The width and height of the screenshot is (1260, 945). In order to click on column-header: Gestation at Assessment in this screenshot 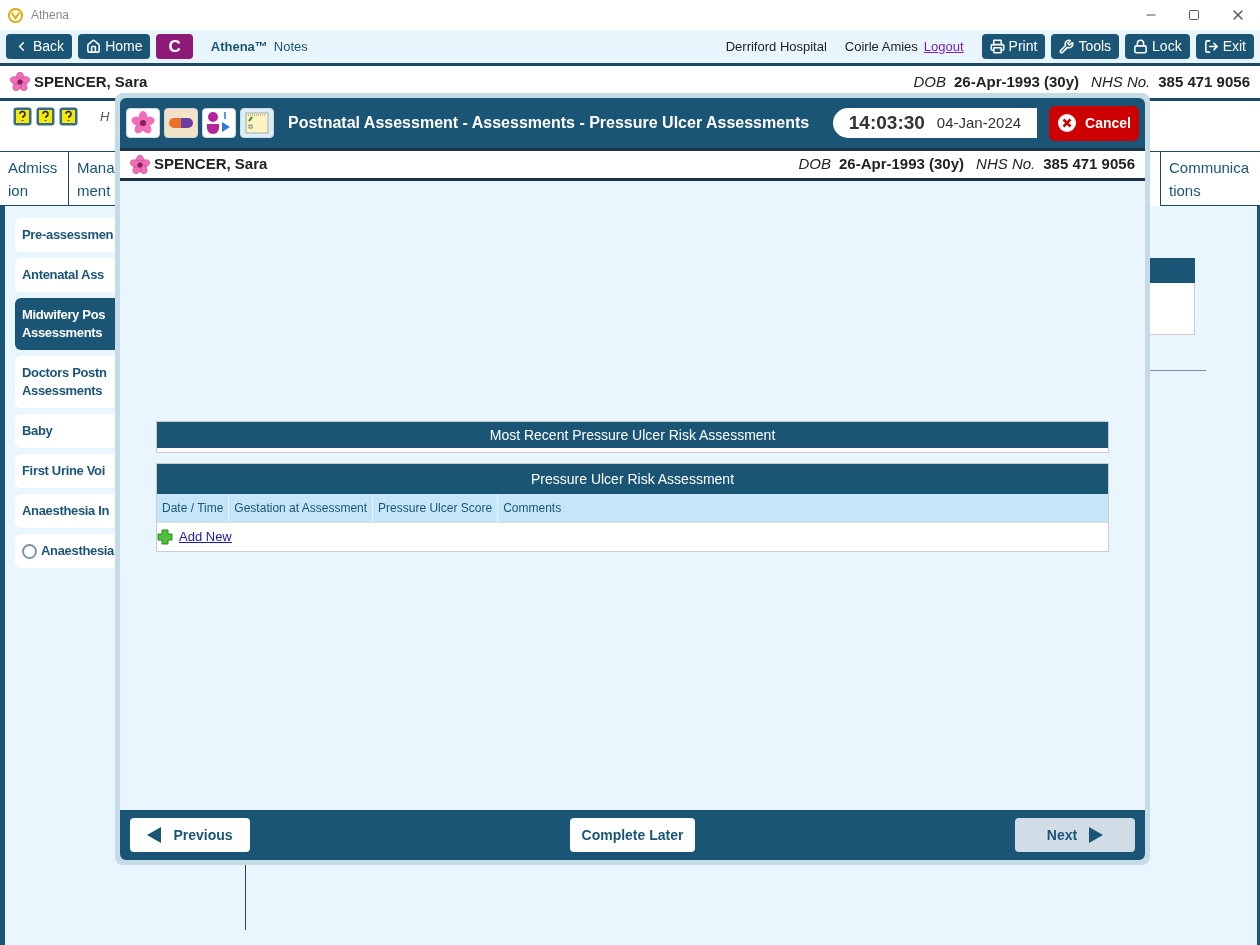, I will do `click(301, 508)`.